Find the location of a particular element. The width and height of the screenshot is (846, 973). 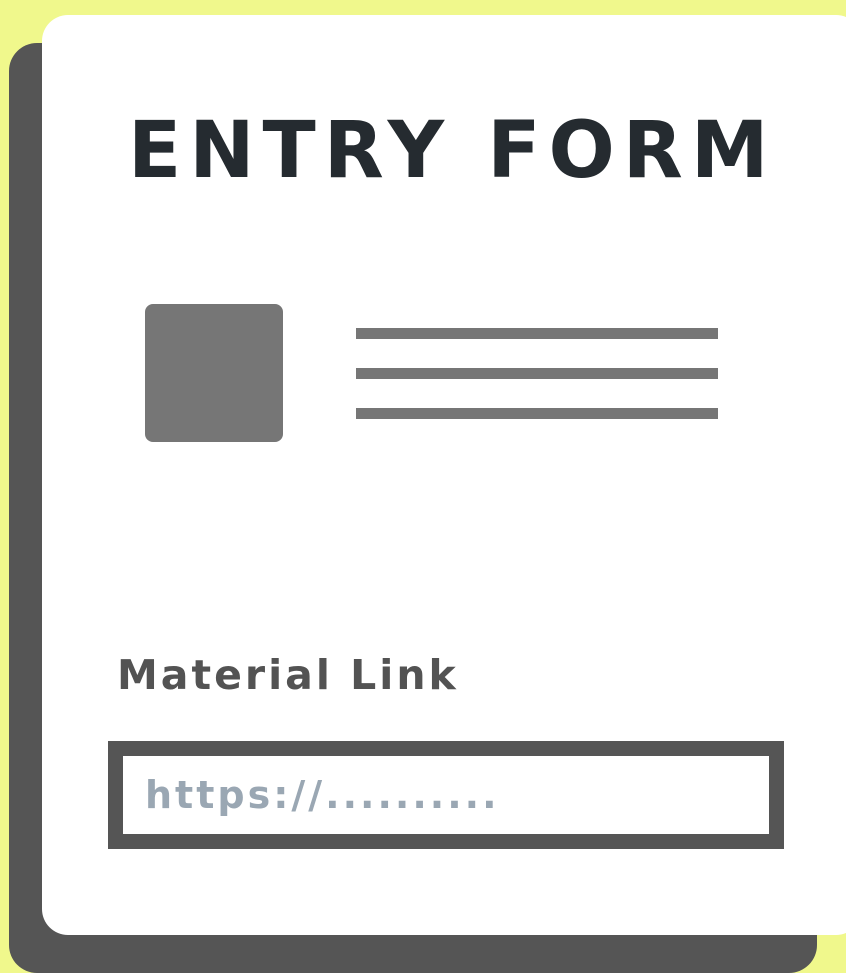

material-link-input is located at coordinates (446, 795).